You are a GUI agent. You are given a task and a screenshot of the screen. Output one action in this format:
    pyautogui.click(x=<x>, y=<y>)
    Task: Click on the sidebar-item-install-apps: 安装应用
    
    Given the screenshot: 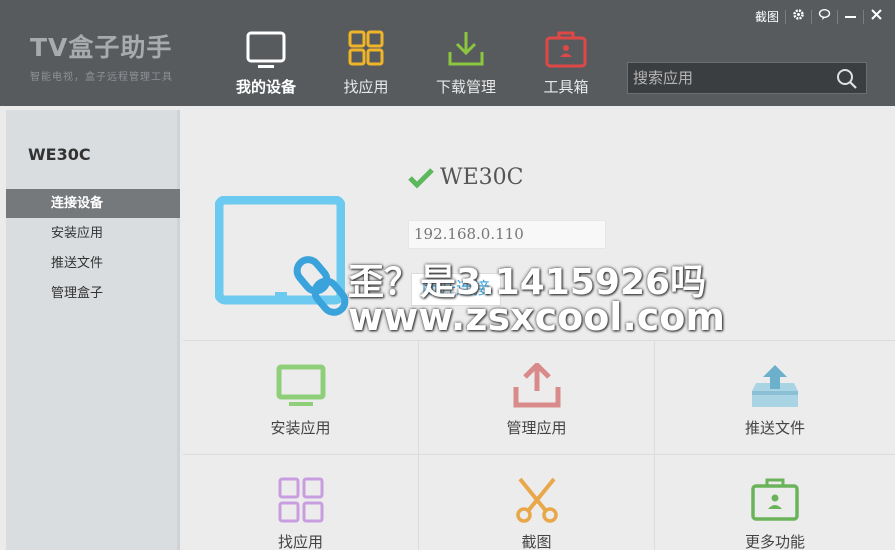 What is the action you would take?
    pyautogui.click(x=93, y=233)
    